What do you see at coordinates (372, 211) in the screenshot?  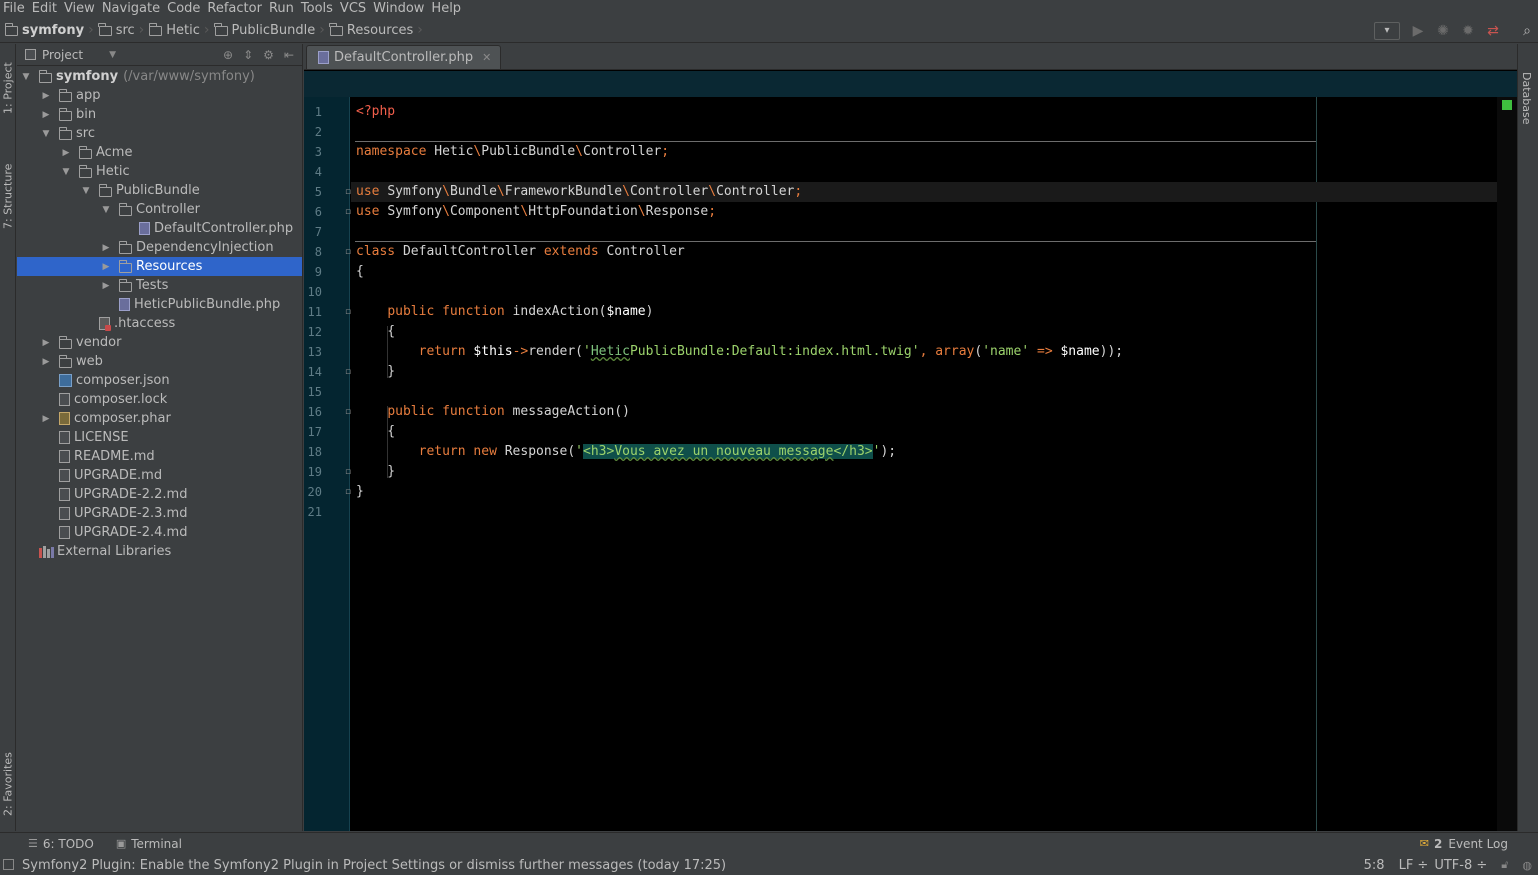 I see `code-token: use` at bounding box center [372, 211].